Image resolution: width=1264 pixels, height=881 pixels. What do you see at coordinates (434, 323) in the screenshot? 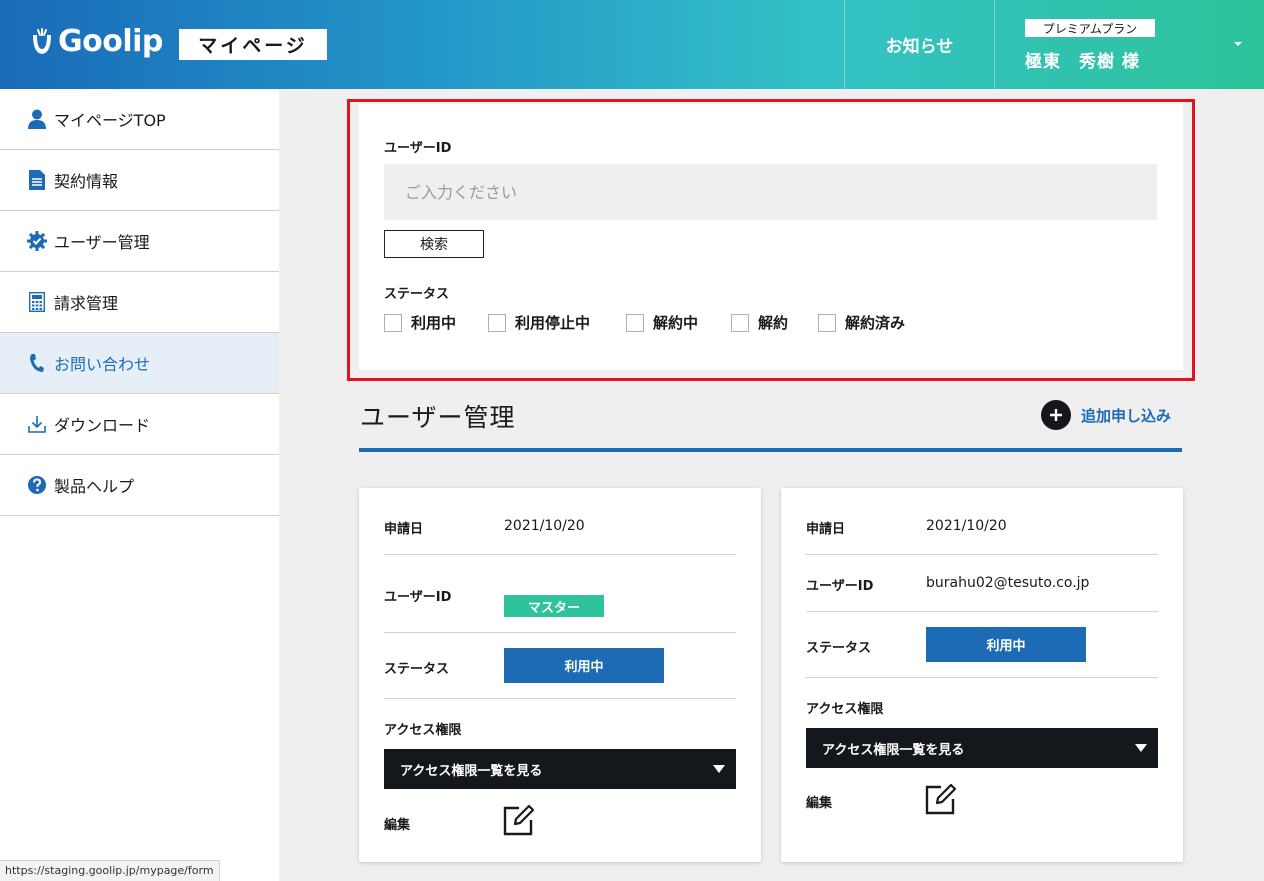
I see `checkbox-label: 利用中` at bounding box center [434, 323].